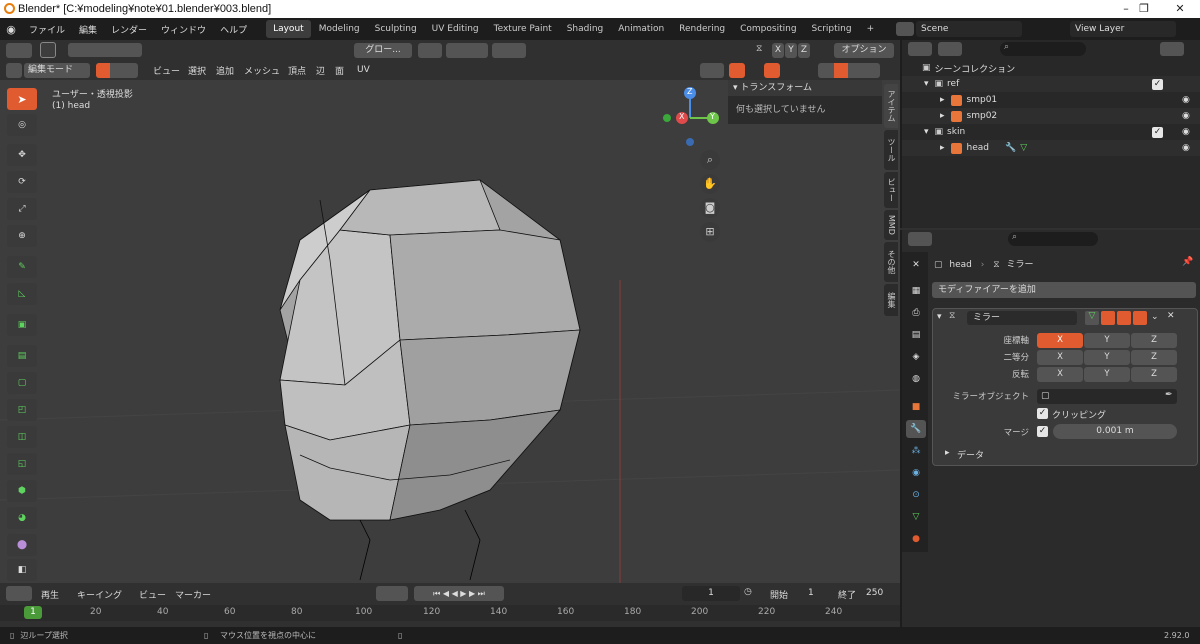  What do you see at coordinates (1092, 318) in the screenshot?
I see `editmode-toggle-icon: ▽` at bounding box center [1092, 318].